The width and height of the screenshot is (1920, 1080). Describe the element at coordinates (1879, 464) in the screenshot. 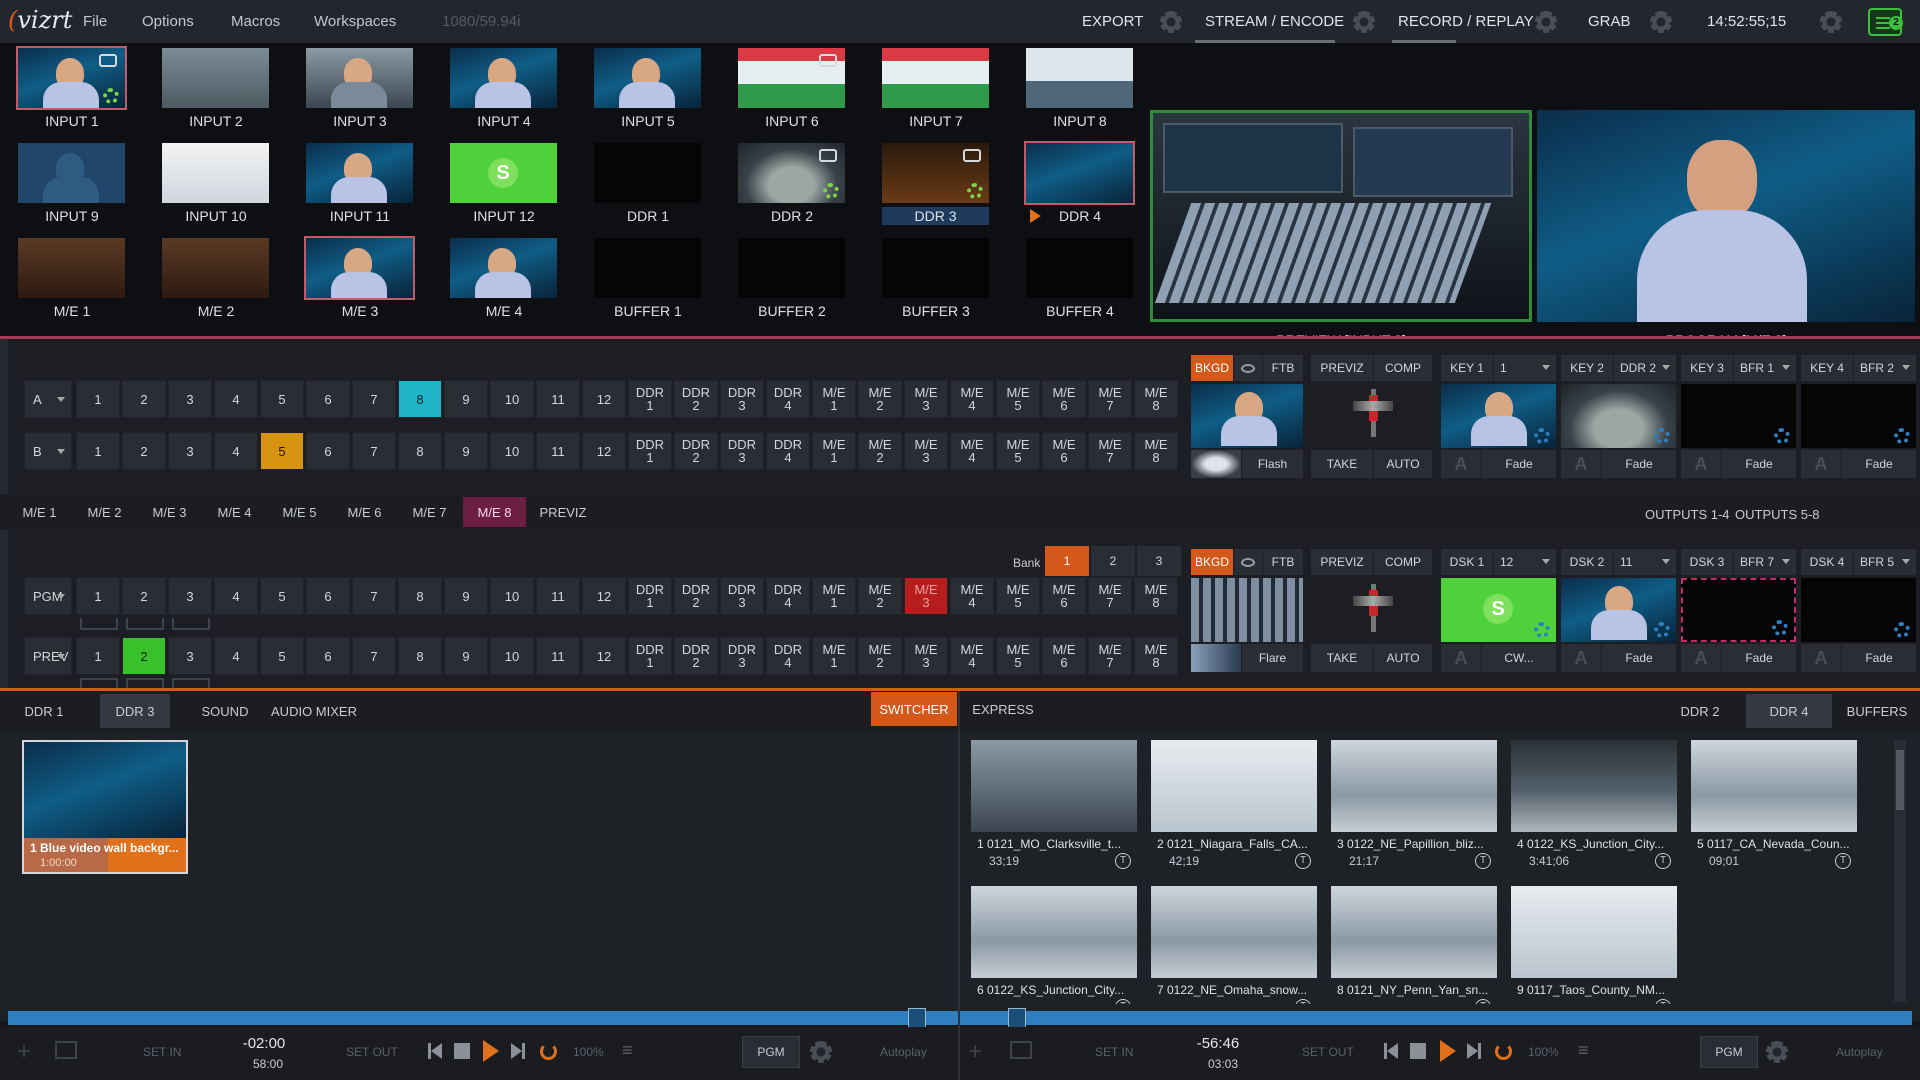

I see `key-4-transition: Fade` at that location.